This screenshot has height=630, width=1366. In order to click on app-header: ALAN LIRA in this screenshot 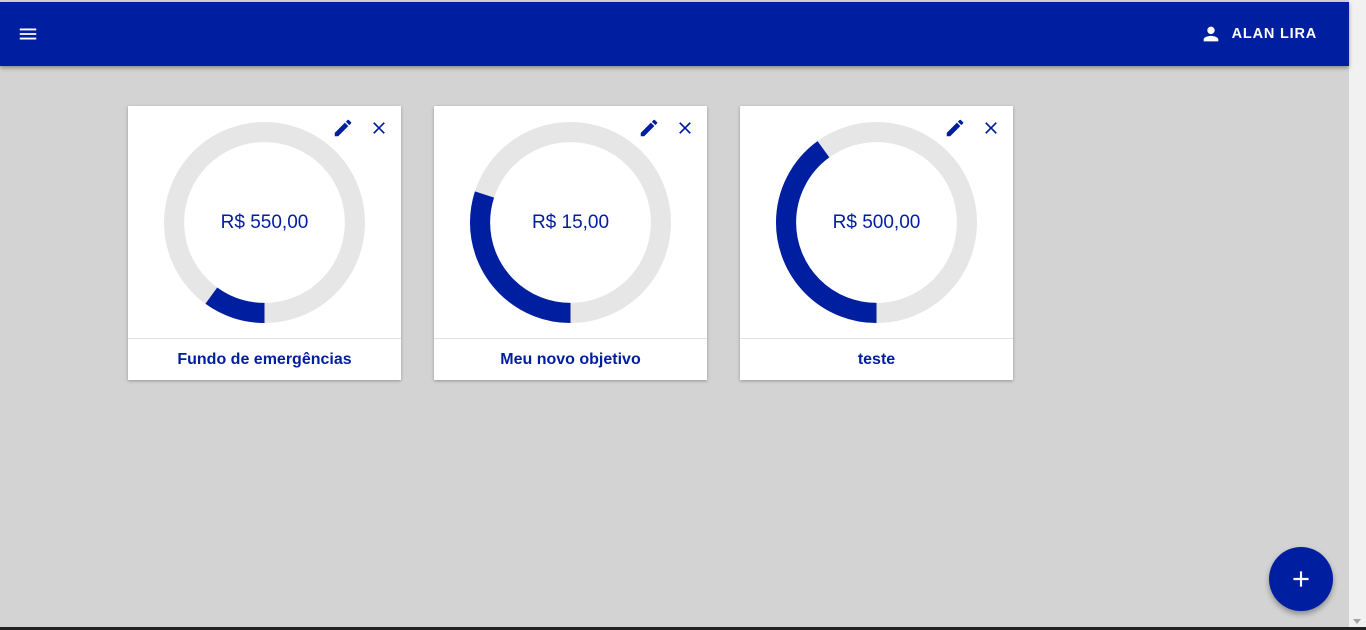, I will do `click(674, 34)`.